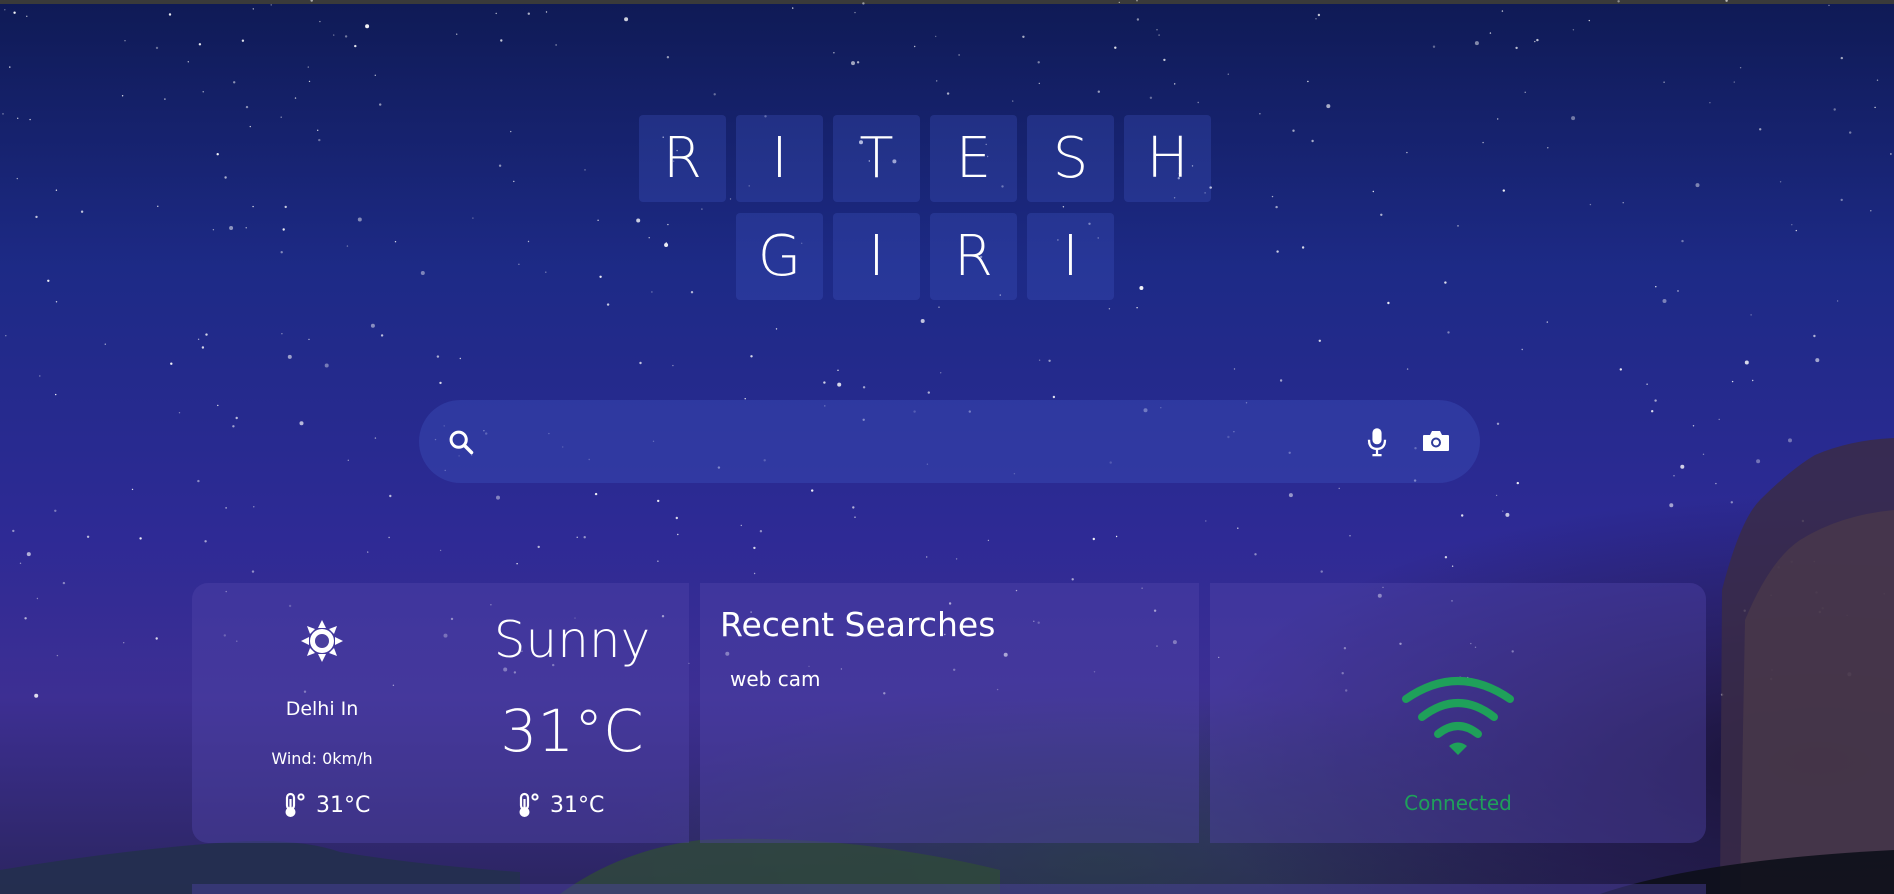 This screenshot has width=1894, height=894. What do you see at coordinates (1436, 441) in the screenshot?
I see `camera-icon` at bounding box center [1436, 441].